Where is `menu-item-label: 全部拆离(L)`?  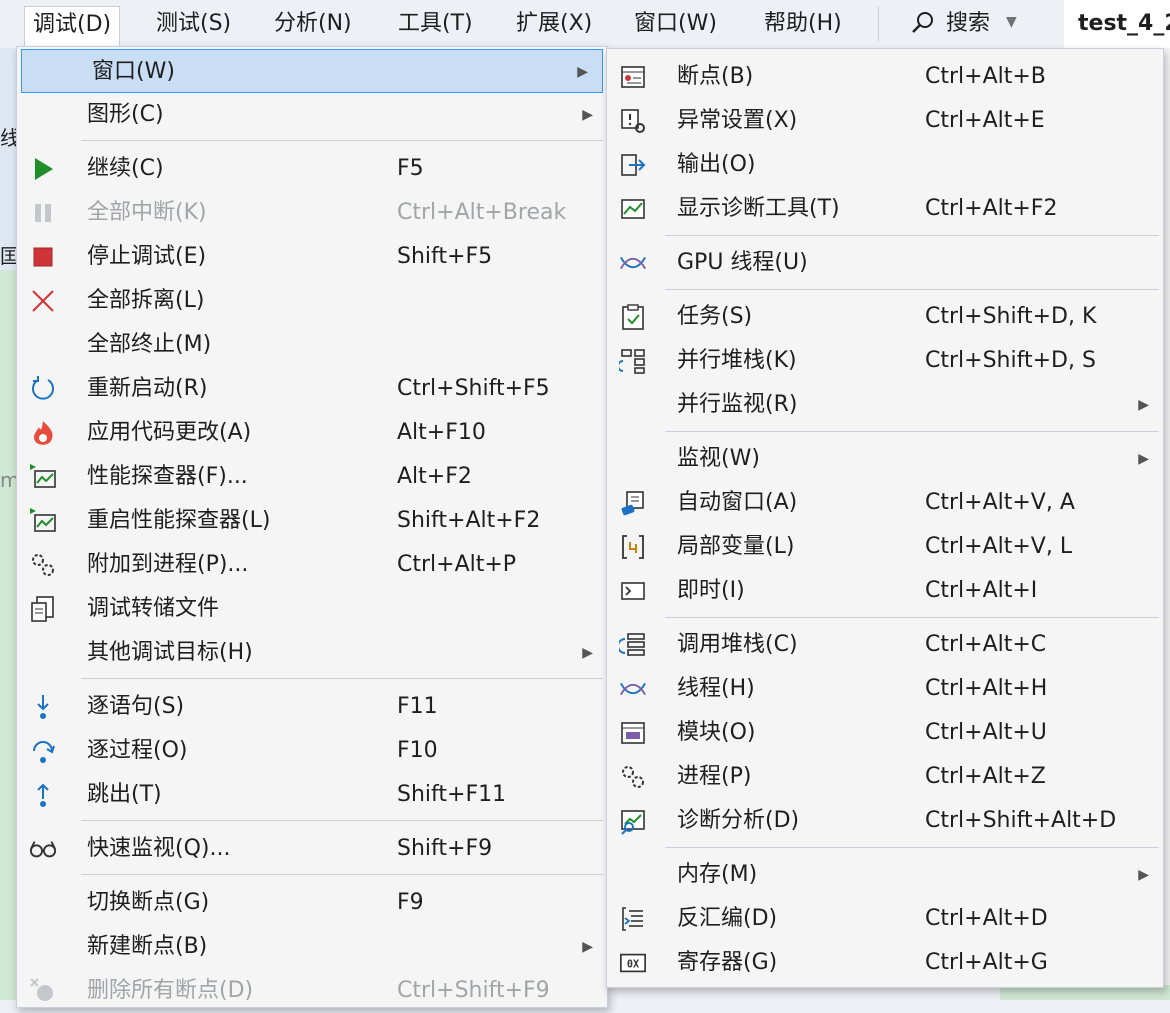 menu-item-label: 全部拆离(L) is located at coordinates (146, 300).